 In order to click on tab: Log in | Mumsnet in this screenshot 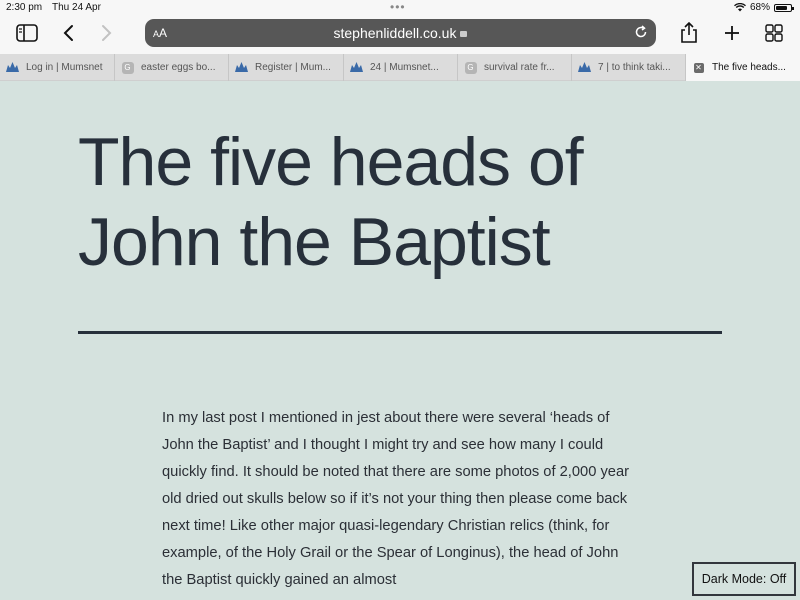, I will do `click(57, 67)`.